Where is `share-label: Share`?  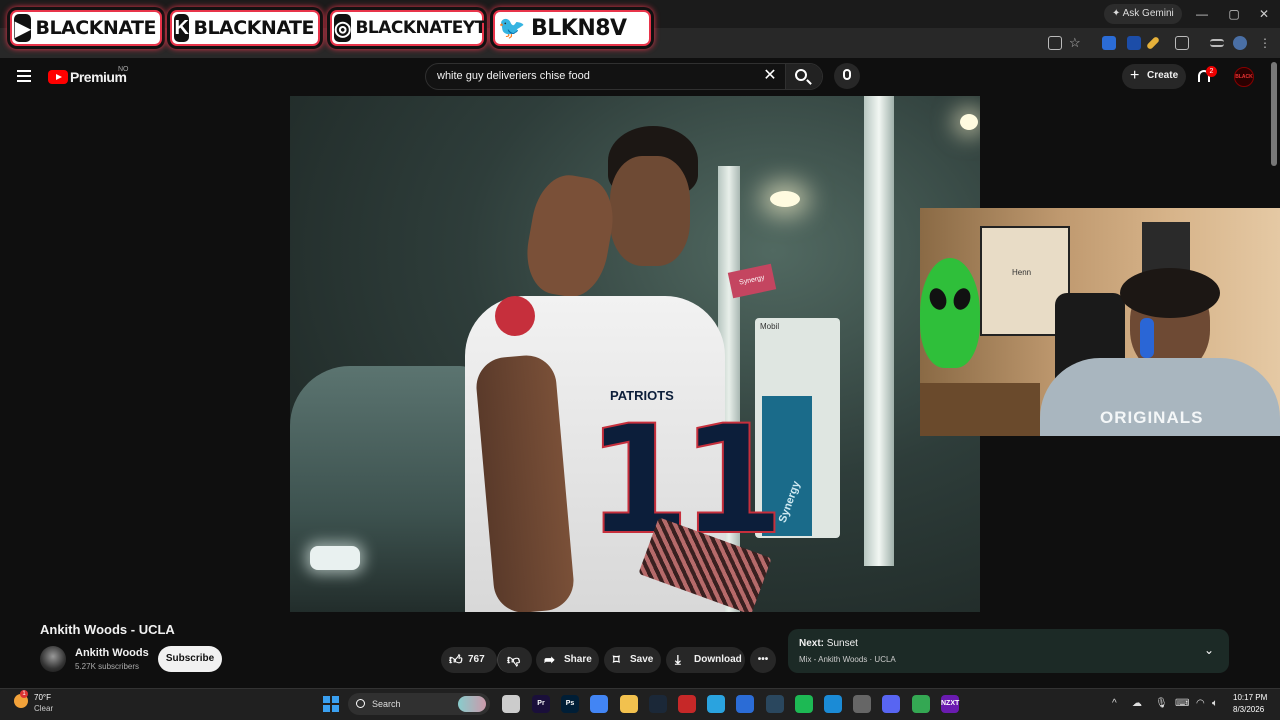 share-label: Share is located at coordinates (578, 659).